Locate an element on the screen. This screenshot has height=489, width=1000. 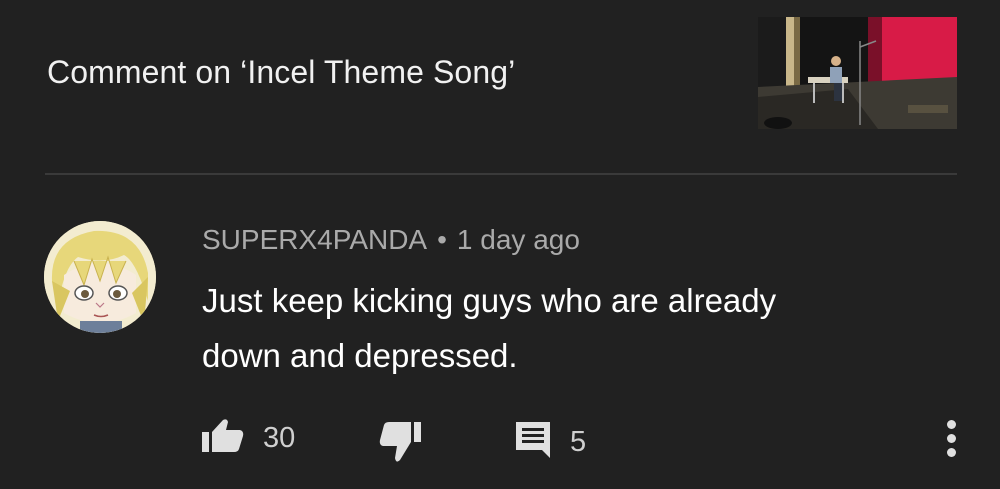
comment-meta: SUPERX4PANDA • 1 day ago is located at coordinates (391, 240).